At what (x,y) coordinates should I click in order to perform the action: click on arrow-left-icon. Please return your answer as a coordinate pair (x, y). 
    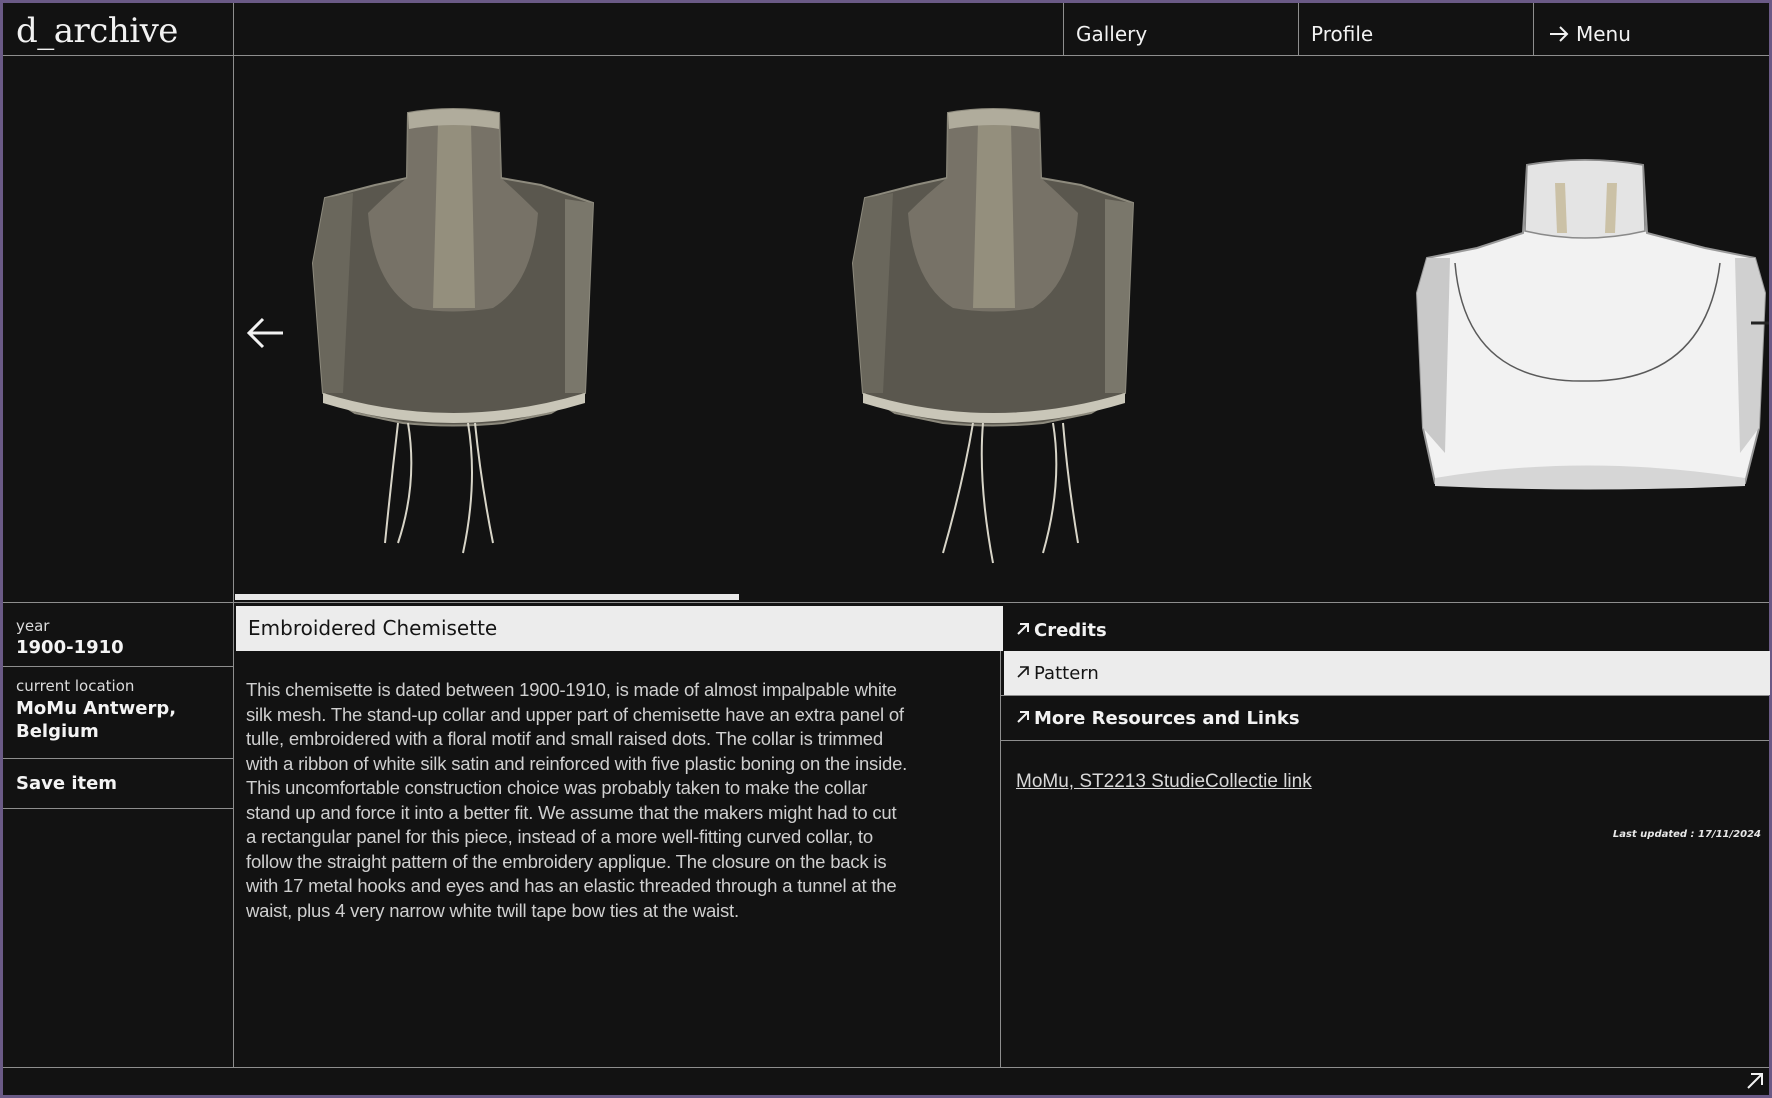
    Looking at the image, I should click on (265, 333).